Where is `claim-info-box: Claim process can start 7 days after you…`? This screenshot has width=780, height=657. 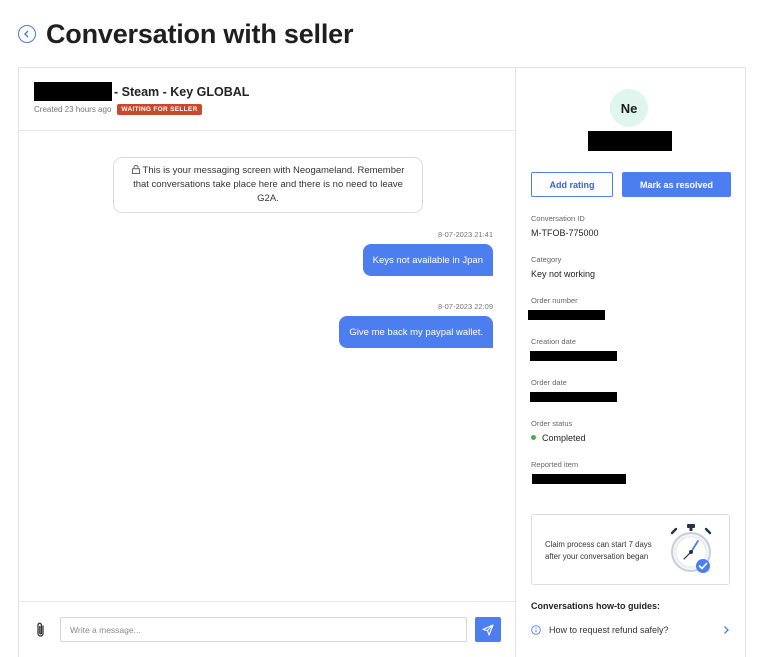
claim-info-box: Claim process can start 7 days after you… is located at coordinates (630, 549).